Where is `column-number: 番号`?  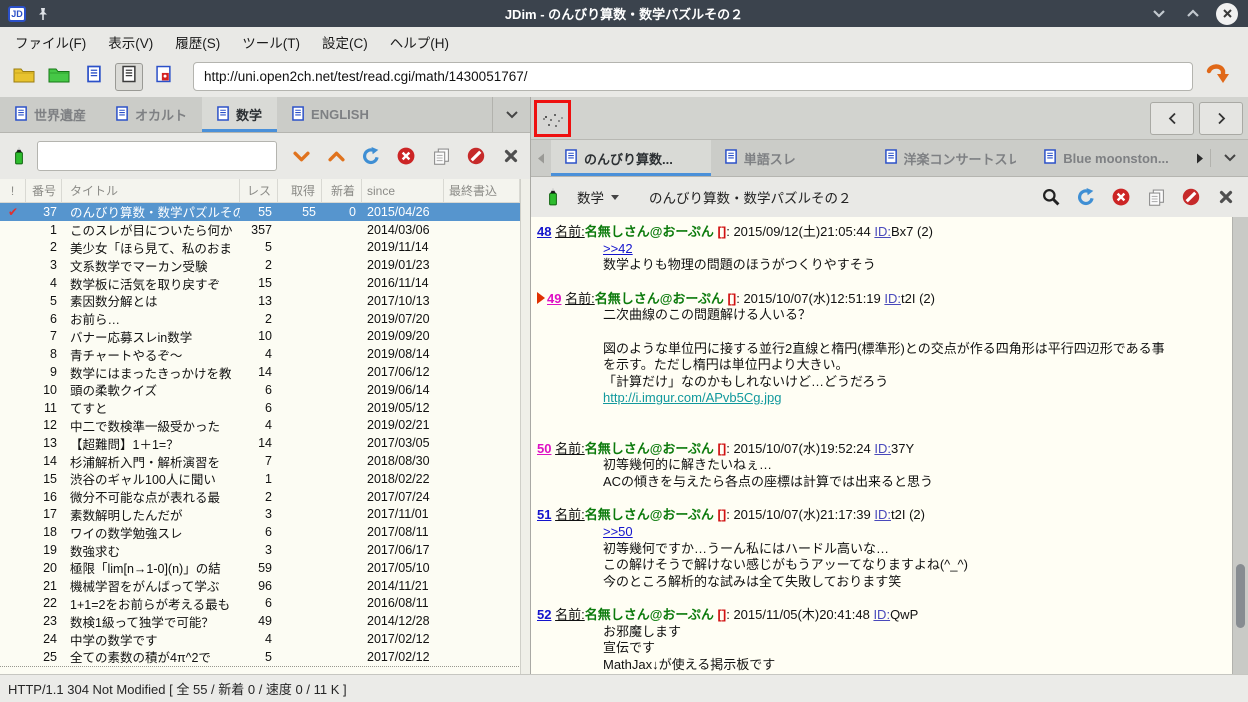 column-number: 番号 is located at coordinates (44, 190).